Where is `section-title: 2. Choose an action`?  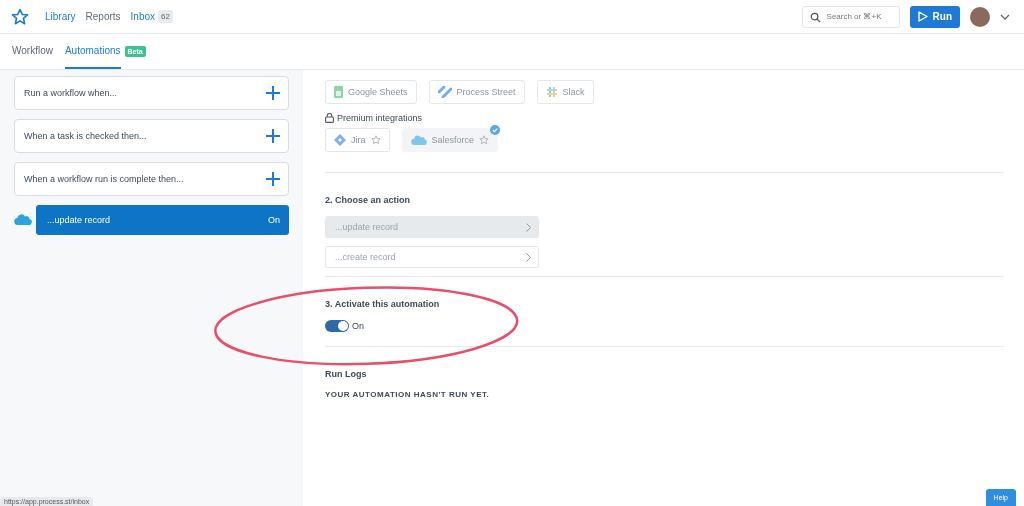 section-title: 2. Choose an action is located at coordinates (368, 200).